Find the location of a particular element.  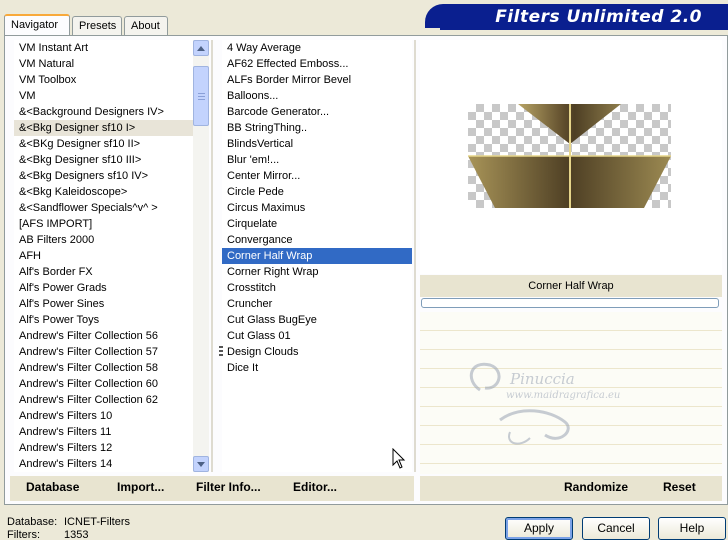

category-list-item: Andrew's Filters 11 is located at coordinates (104, 432).